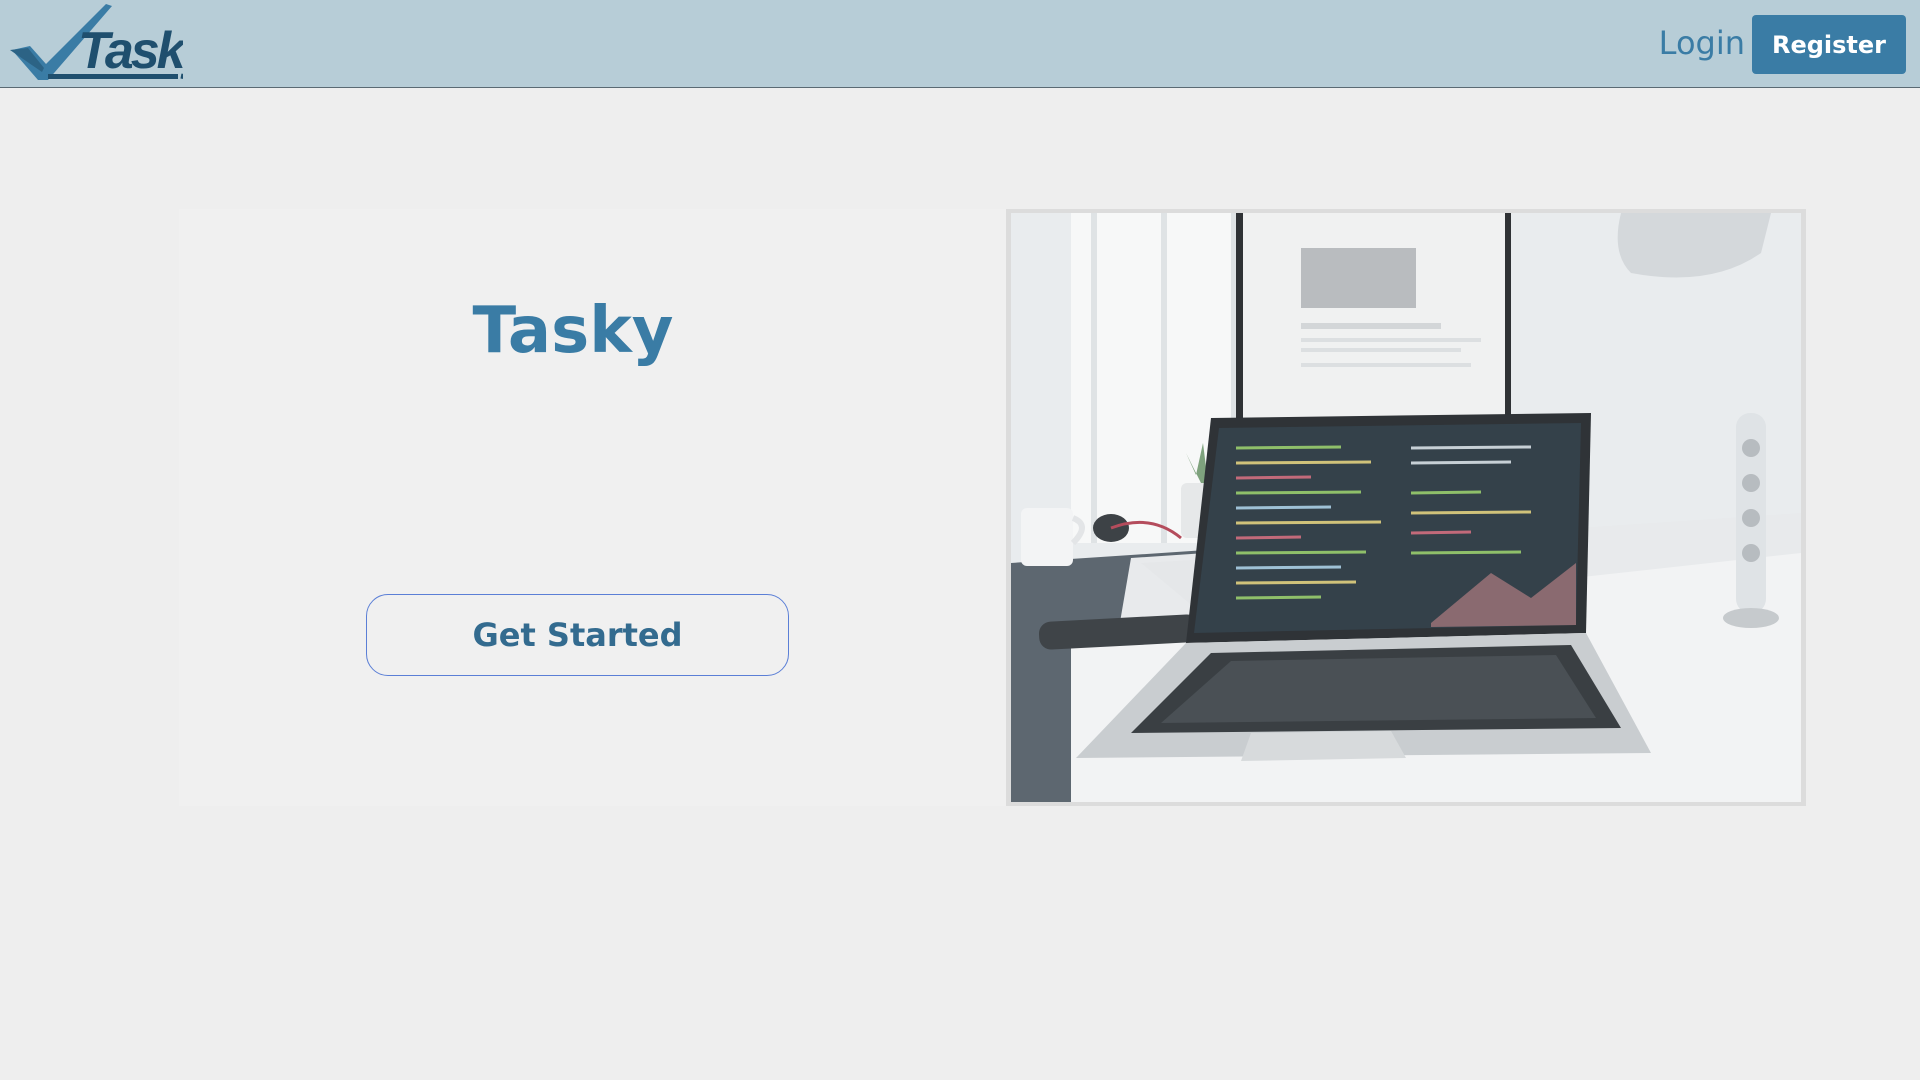 The image size is (1920, 1080). I want to click on login-link: Login, so click(1702, 43).